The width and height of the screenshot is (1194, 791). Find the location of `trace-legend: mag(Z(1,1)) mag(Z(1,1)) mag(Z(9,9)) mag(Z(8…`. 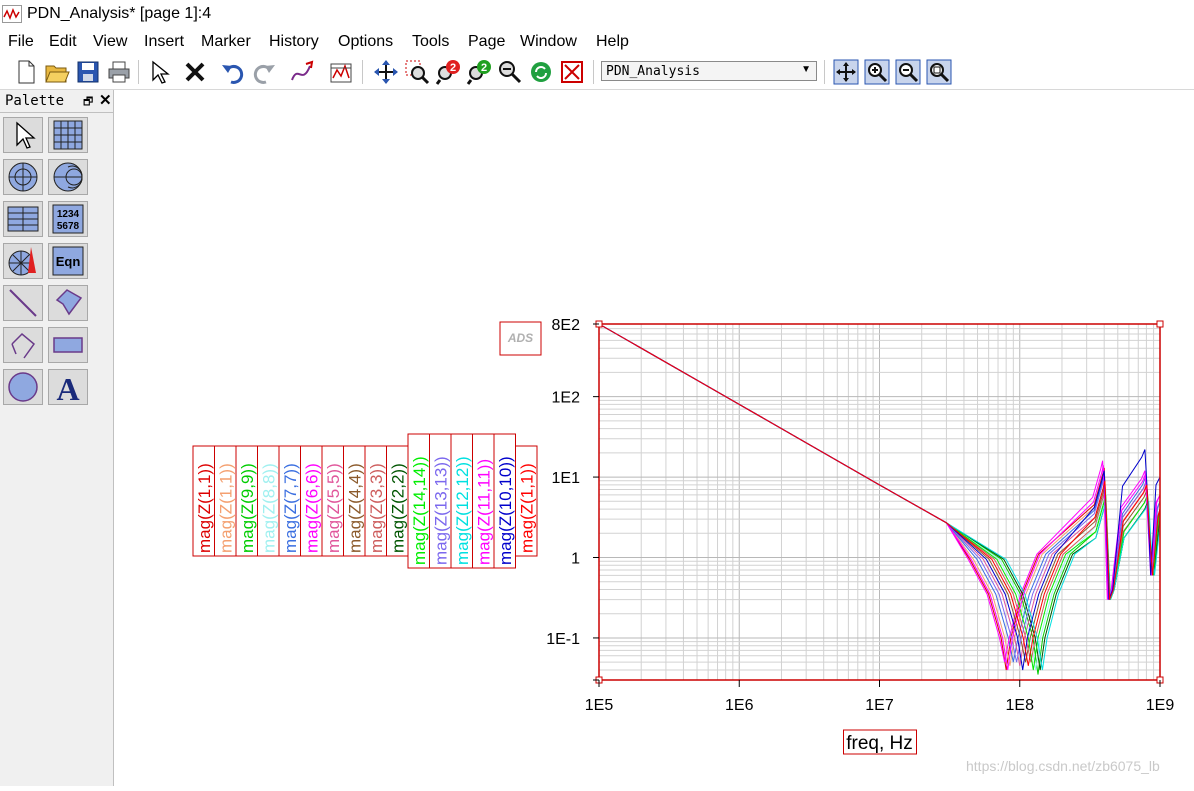

trace-legend: mag(Z(1,1)) mag(Z(1,1)) mag(Z(9,9)) mag(Z(8… is located at coordinates (365, 501).